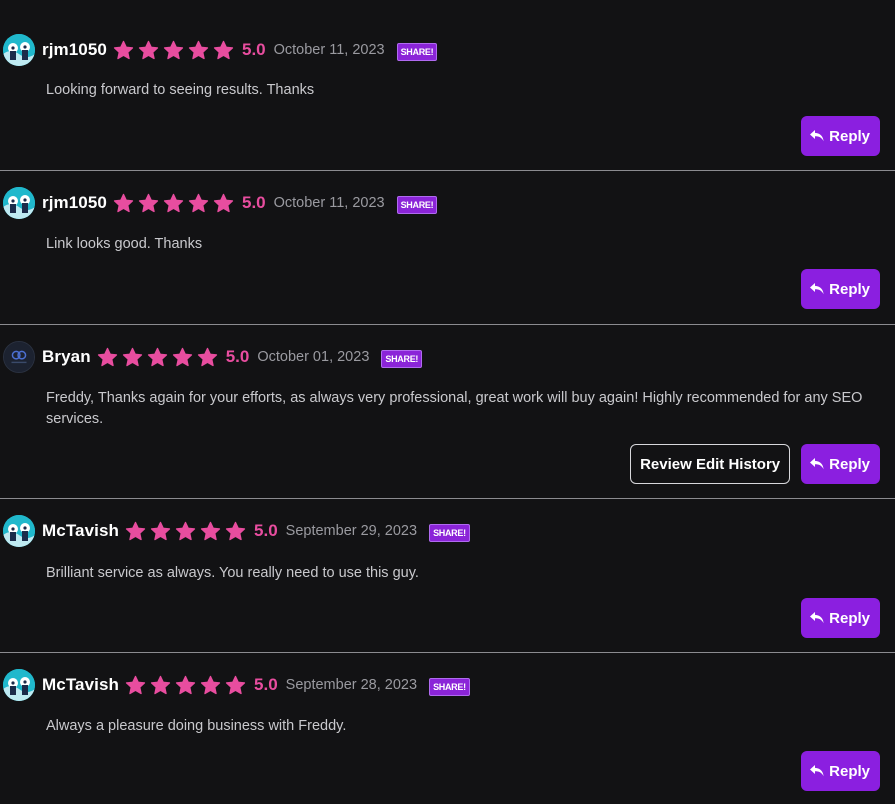  Describe the element at coordinates (124, 244) in the screenshot. I see `review-text: Link looks good. Thanks` at that location.